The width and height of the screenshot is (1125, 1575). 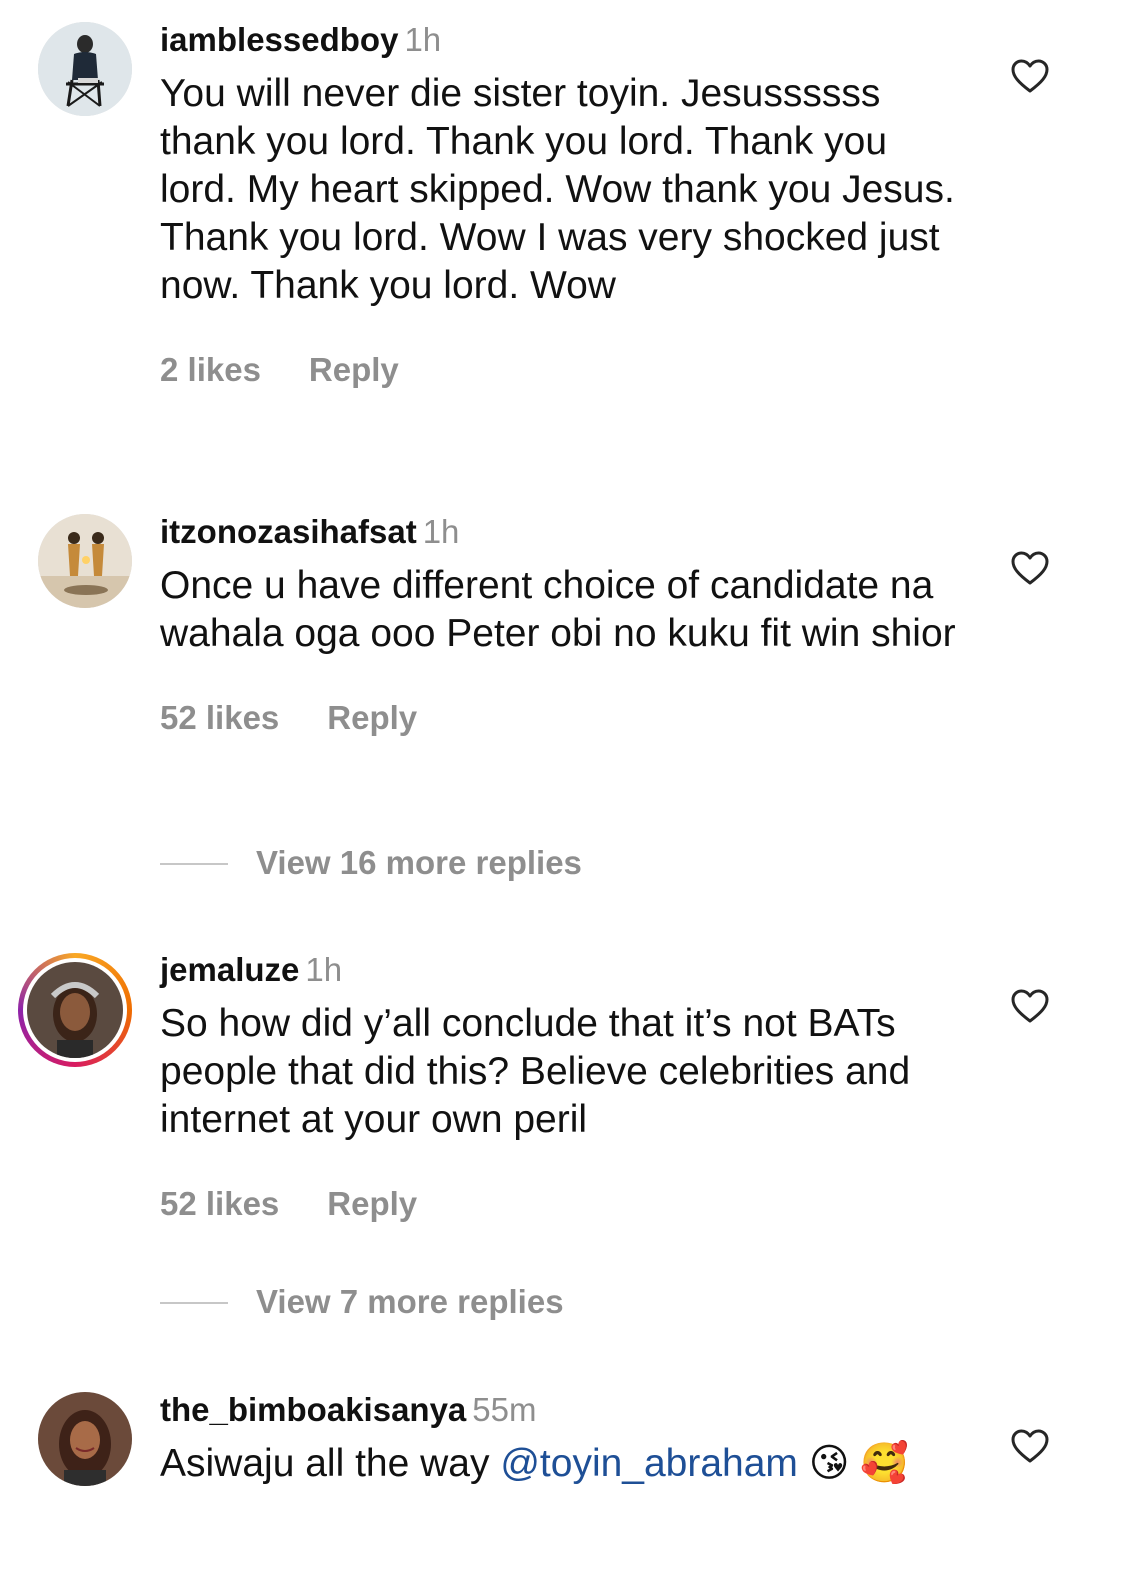 What do you see at coordinates (504, 1409) in the screenshot?
I see `comment-time: 55m` at bounding box center [504, 1409].